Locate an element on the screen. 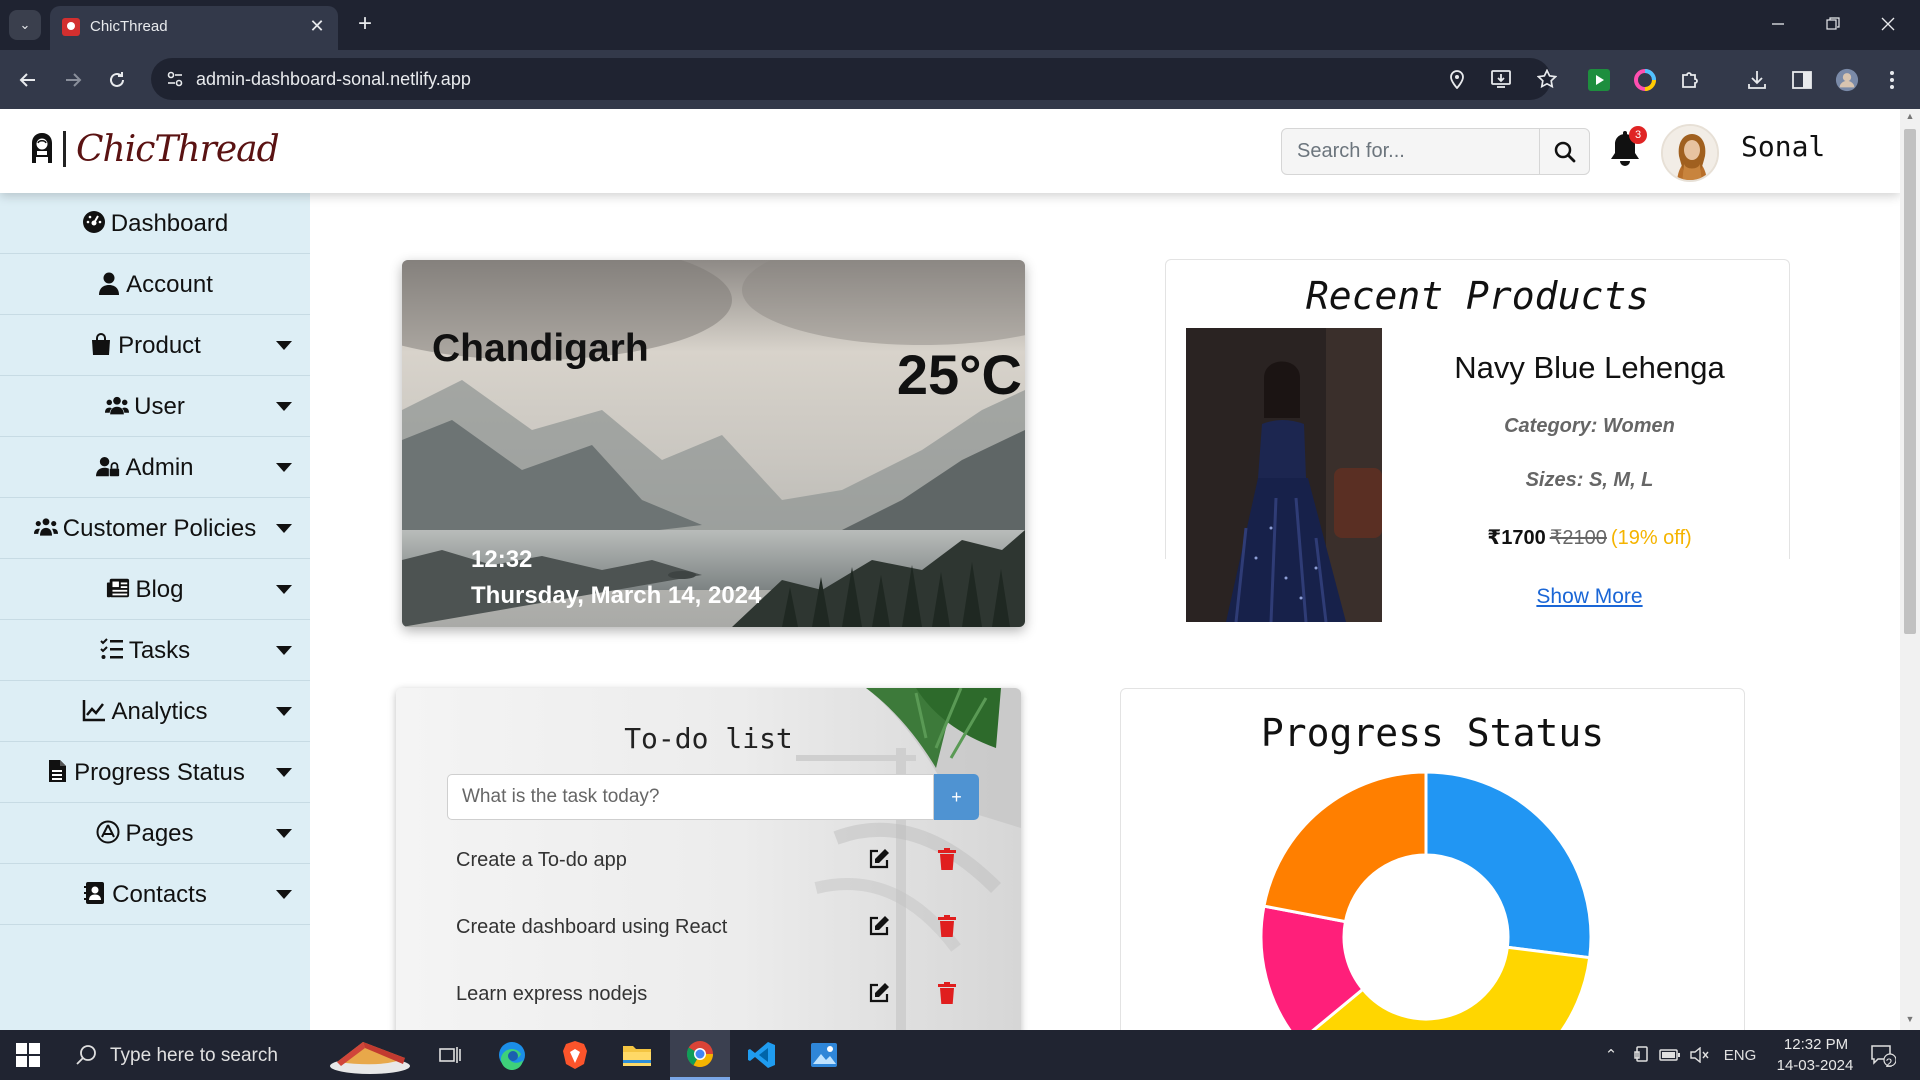 The height and width of the screenshot is (1080, 1920). search-input is located at coordinates (1410, 151).